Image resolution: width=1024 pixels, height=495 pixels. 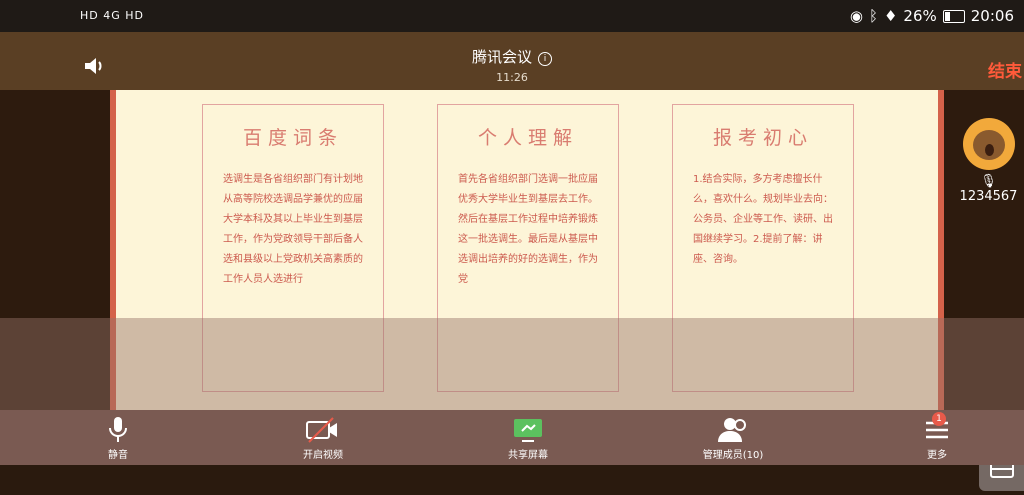 I want to click on mute-button: 静音, so click(x=118, y=435).